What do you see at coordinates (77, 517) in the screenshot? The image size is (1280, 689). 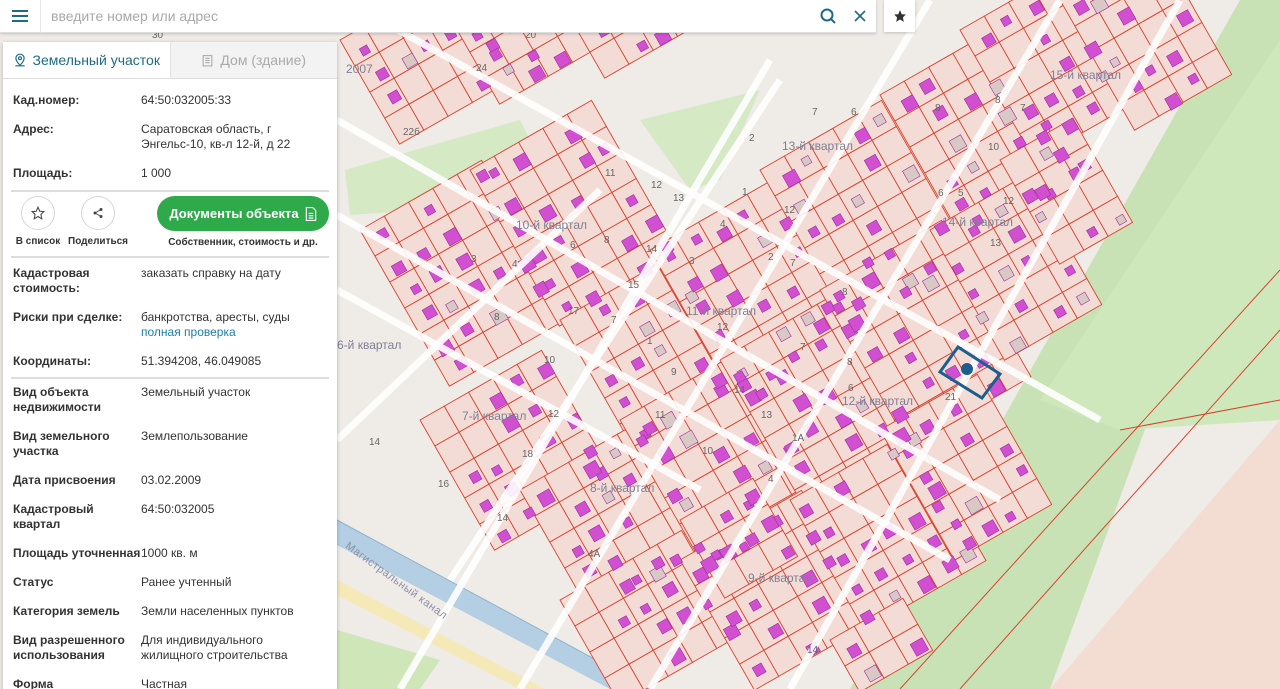 I see `property-label: Кадастровый квартал` at bounding box center [77, 517].